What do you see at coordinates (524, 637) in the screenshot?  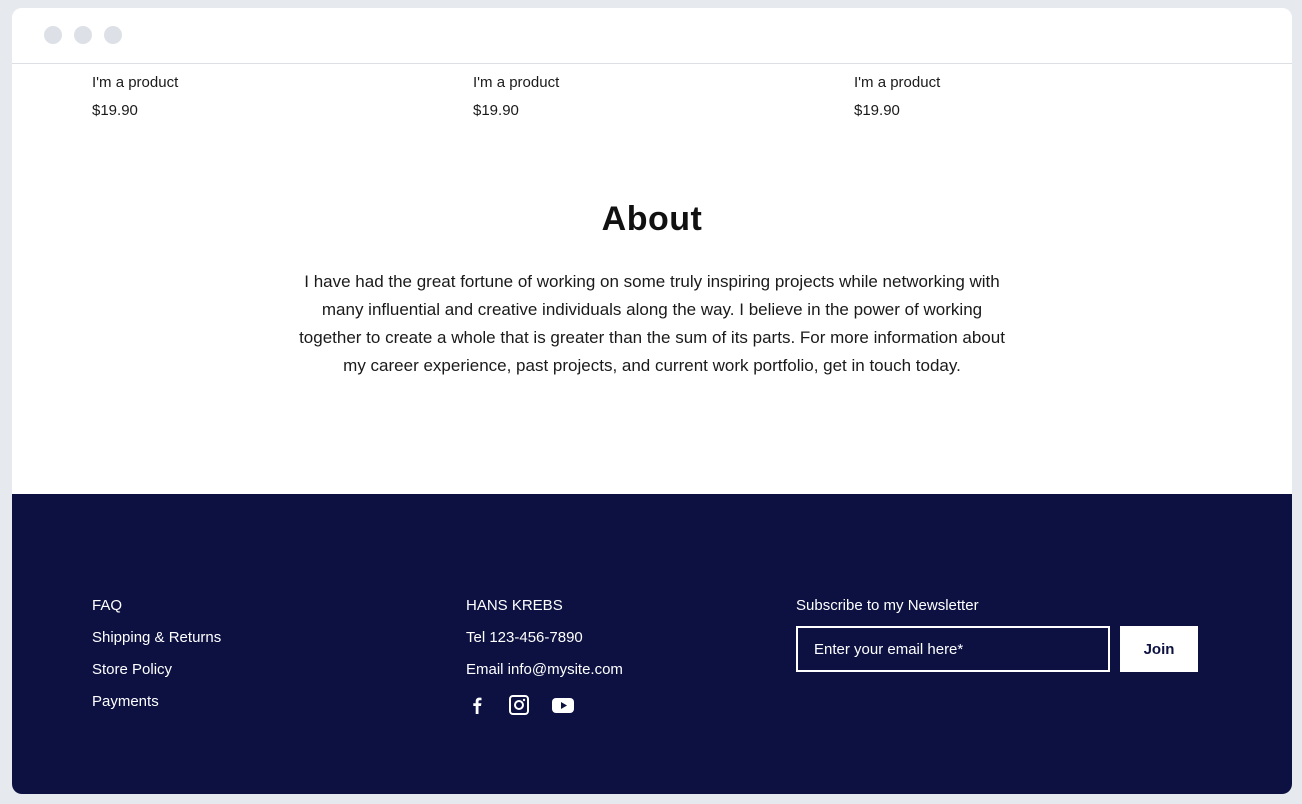 I see `contact-phone: Tel 123-456-7890` at bounding box center [524, 637].